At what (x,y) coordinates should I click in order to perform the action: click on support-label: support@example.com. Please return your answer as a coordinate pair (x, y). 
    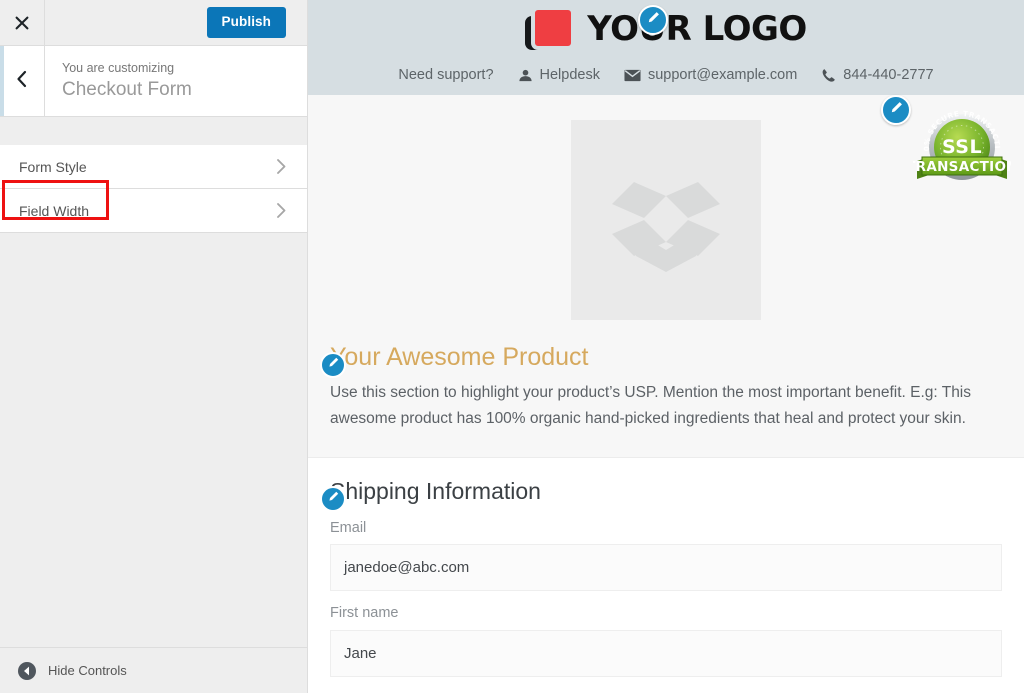
    Looking at the image, I should click on (722, 74).